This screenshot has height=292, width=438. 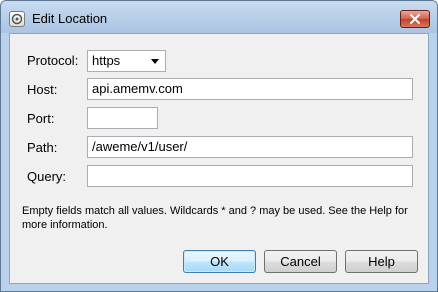 What do you see at coordinates (219, 17) in the screenshot?
I see `title-bar: Edit Location` at bounding box center [219, 17].